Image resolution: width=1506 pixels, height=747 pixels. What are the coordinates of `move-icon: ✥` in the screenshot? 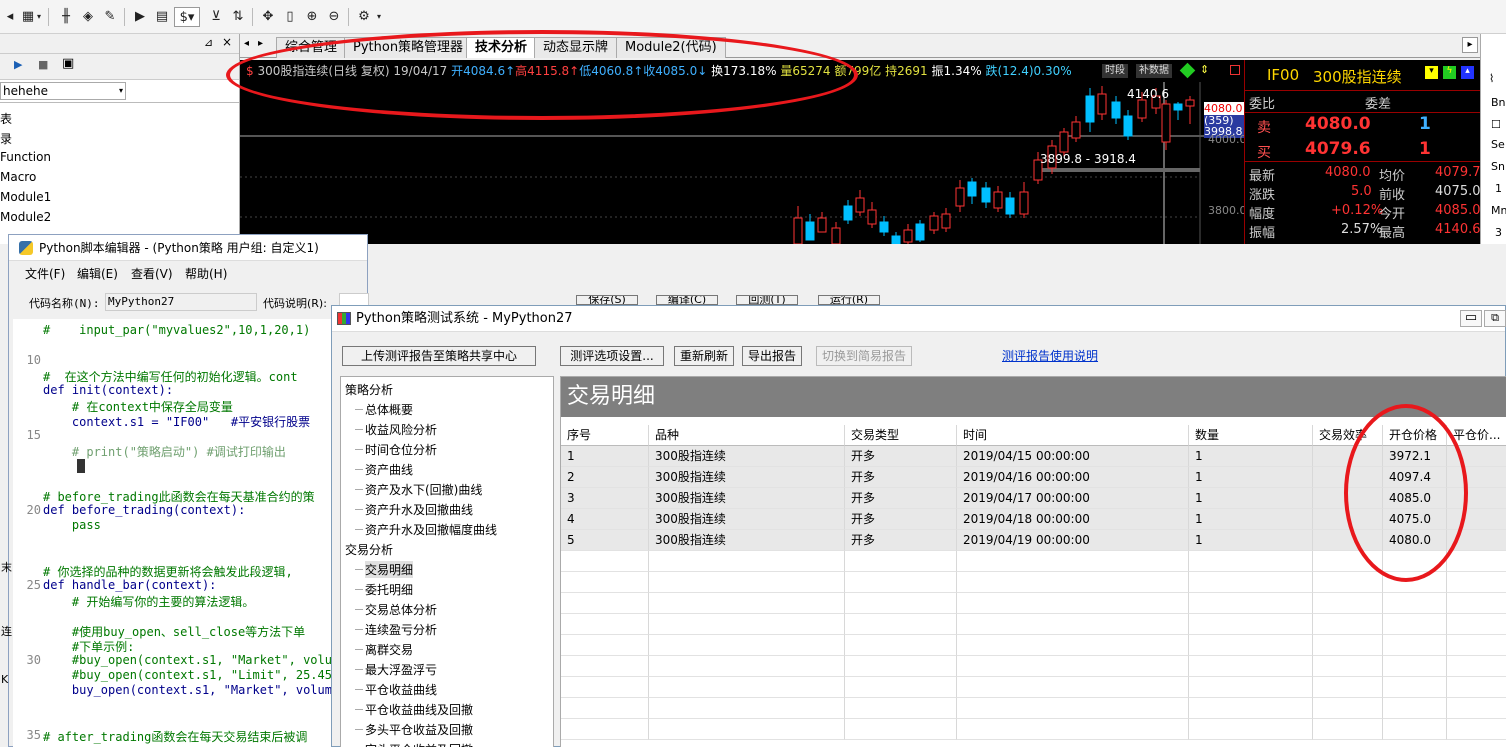 It's located at (268, 17).